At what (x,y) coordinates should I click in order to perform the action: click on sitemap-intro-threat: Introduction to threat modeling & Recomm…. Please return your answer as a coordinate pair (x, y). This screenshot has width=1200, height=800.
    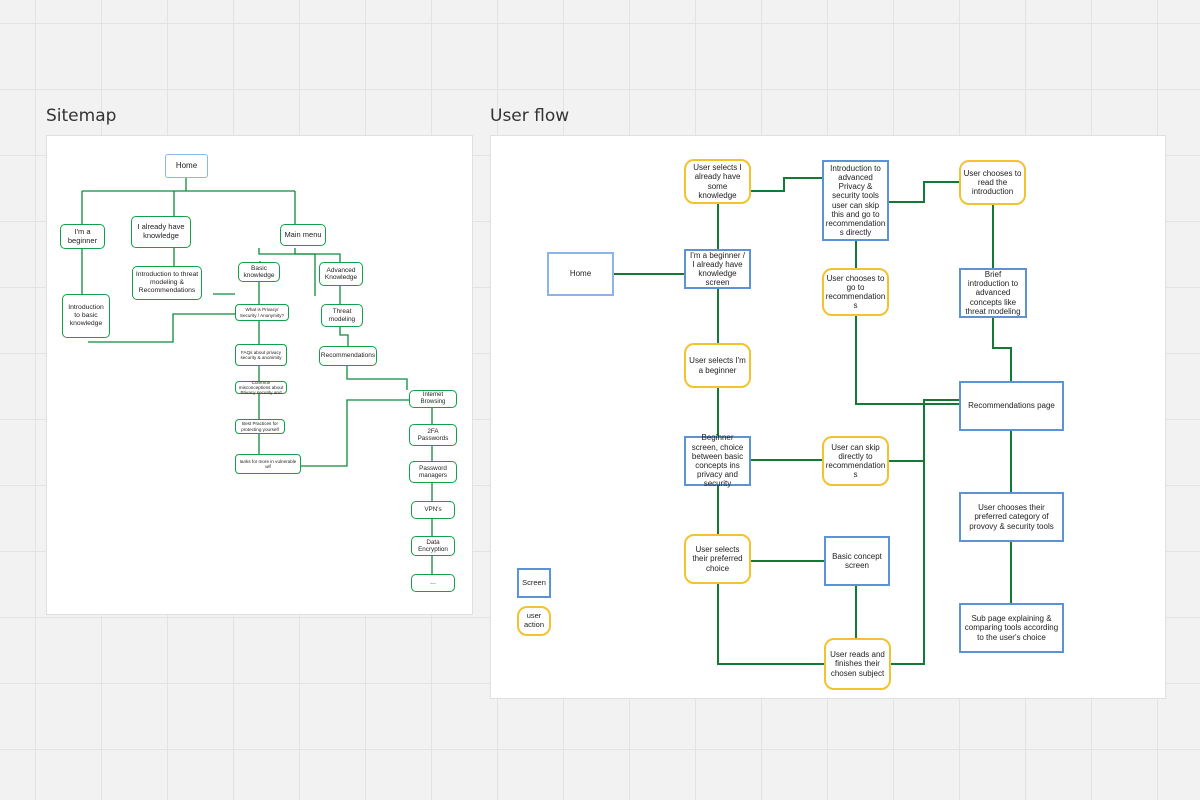
    Looking at the image, I should click on (167, 283).